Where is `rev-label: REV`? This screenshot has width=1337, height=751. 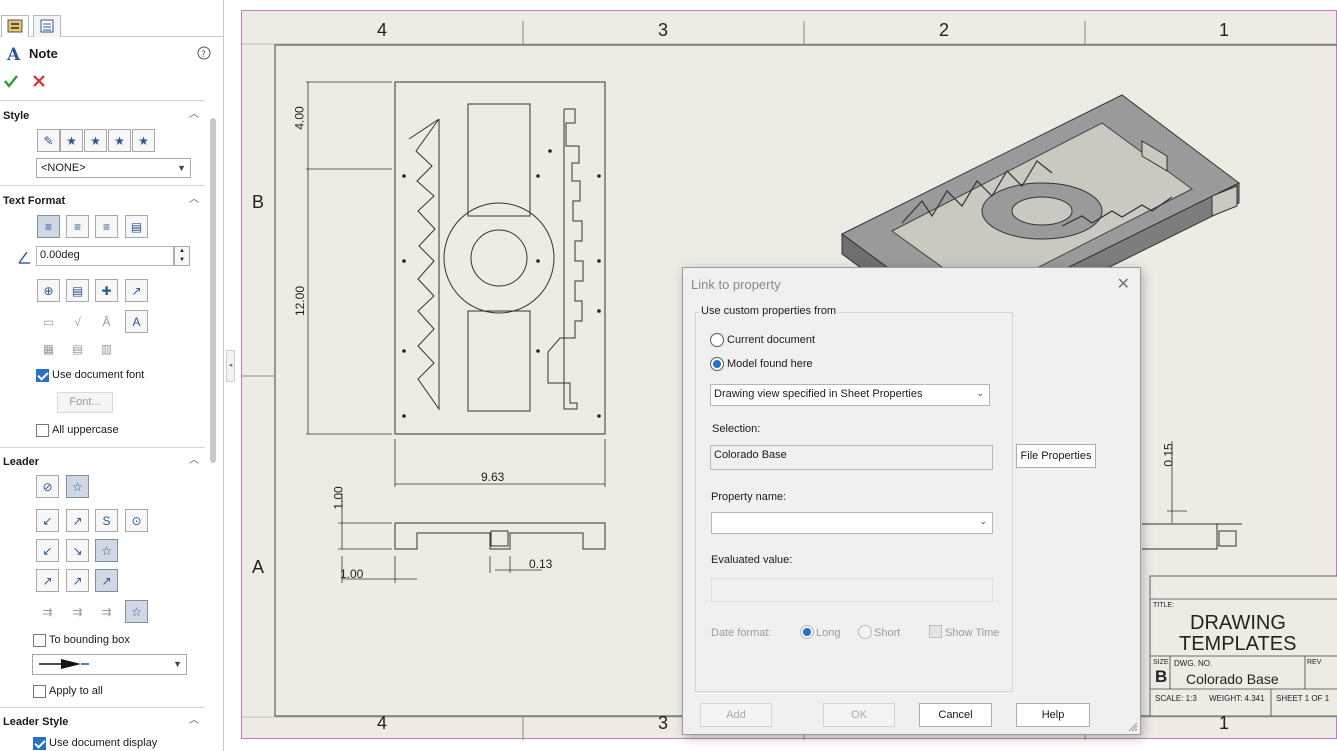 rev-label: REV is located at coordinates (1314, 662).